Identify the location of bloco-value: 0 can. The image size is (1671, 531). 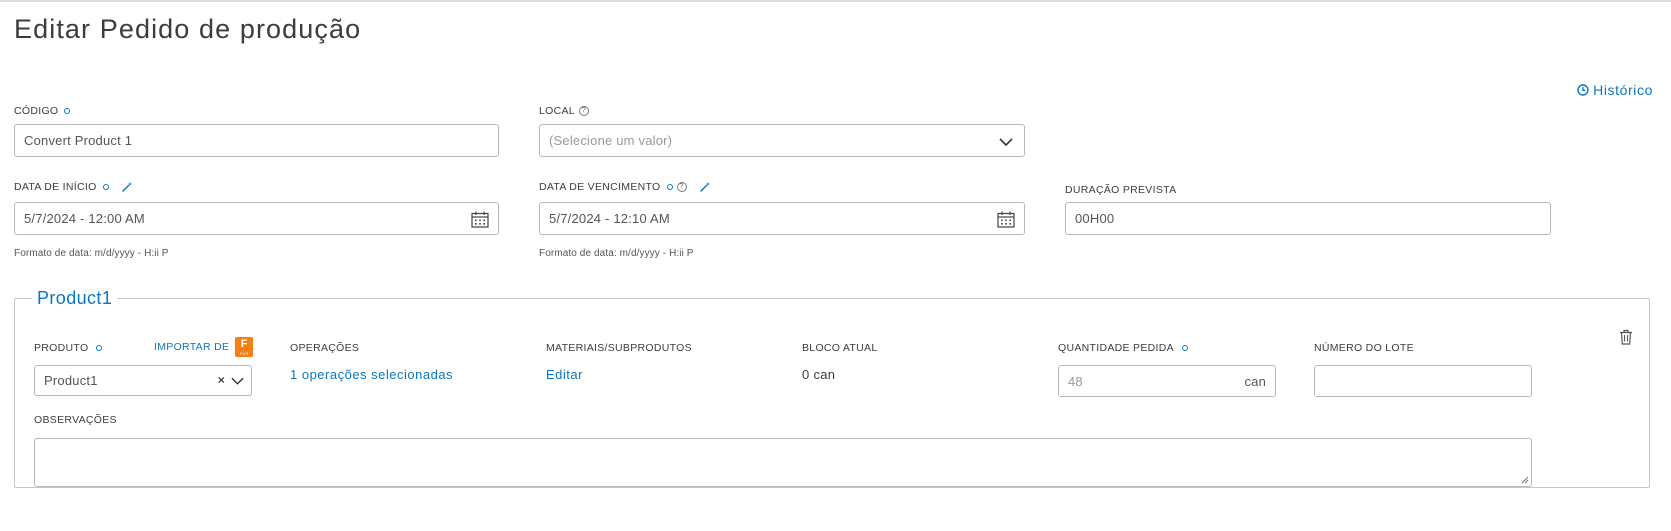
(819, 374).